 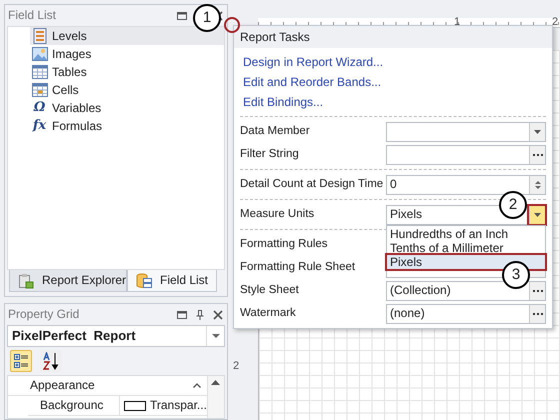 What do you see at coordinates (127, 72) in the screenshot?
I see `tree-item: Tables` at bounding box center [127, 72].